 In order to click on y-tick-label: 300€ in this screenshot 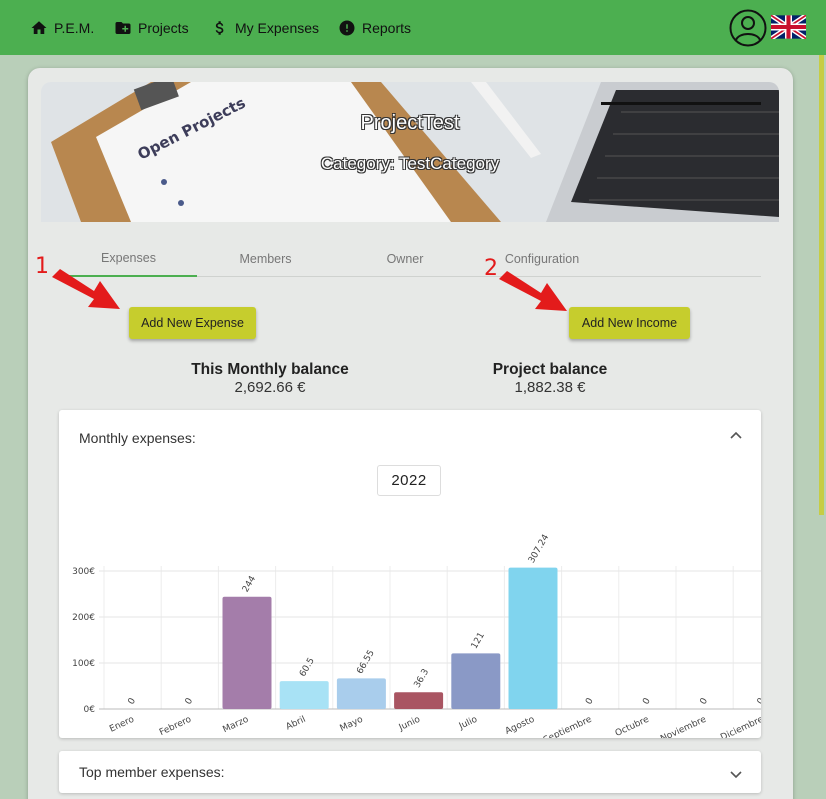, I will do `click(83, 572)`.